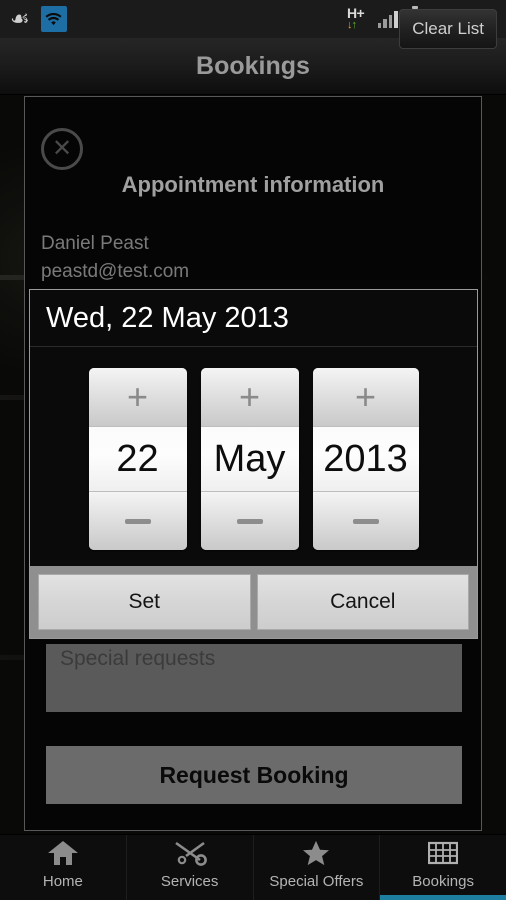 The height and width of the screenshot is (900, 506). What do you see at coordinates (20, 18) in the screenshot?
I see `usb-icon: ☙` at bounding box center [20, 18].